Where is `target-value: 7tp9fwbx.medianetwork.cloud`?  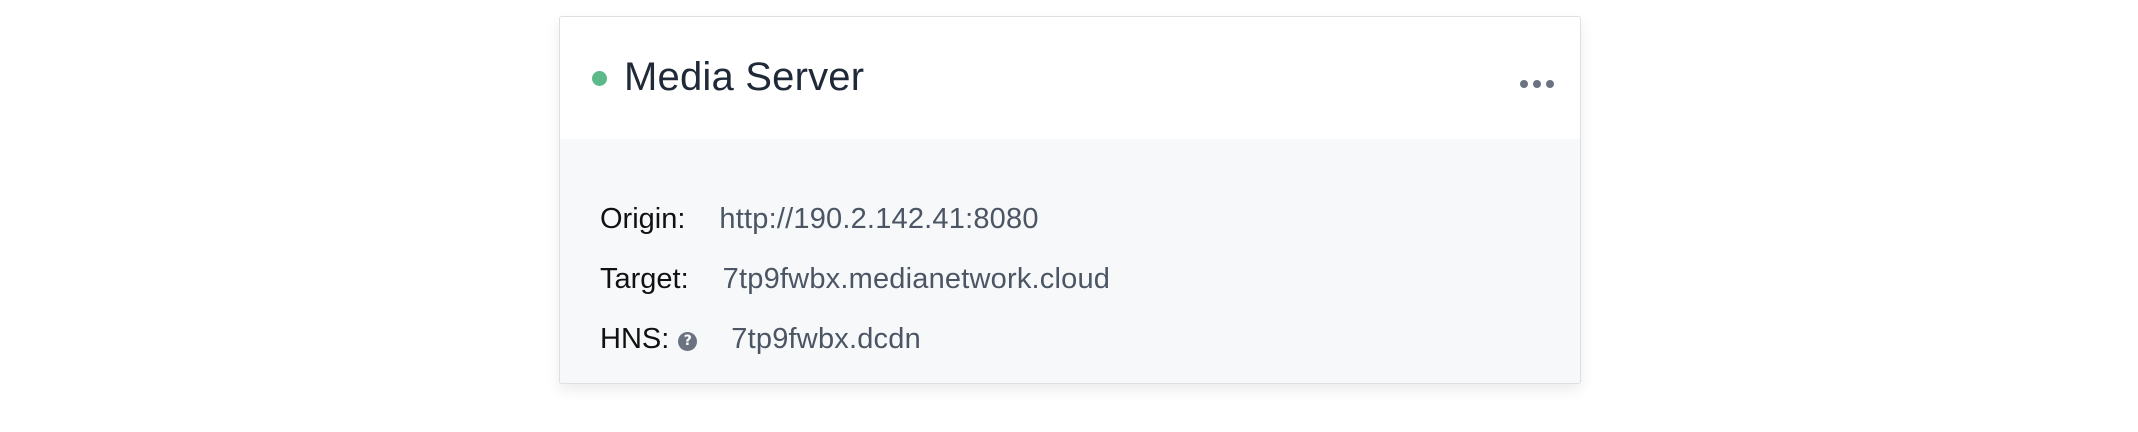
target-value: 7tp9fwbx.medianetwork.cloud is located at coordinates (916, 278).